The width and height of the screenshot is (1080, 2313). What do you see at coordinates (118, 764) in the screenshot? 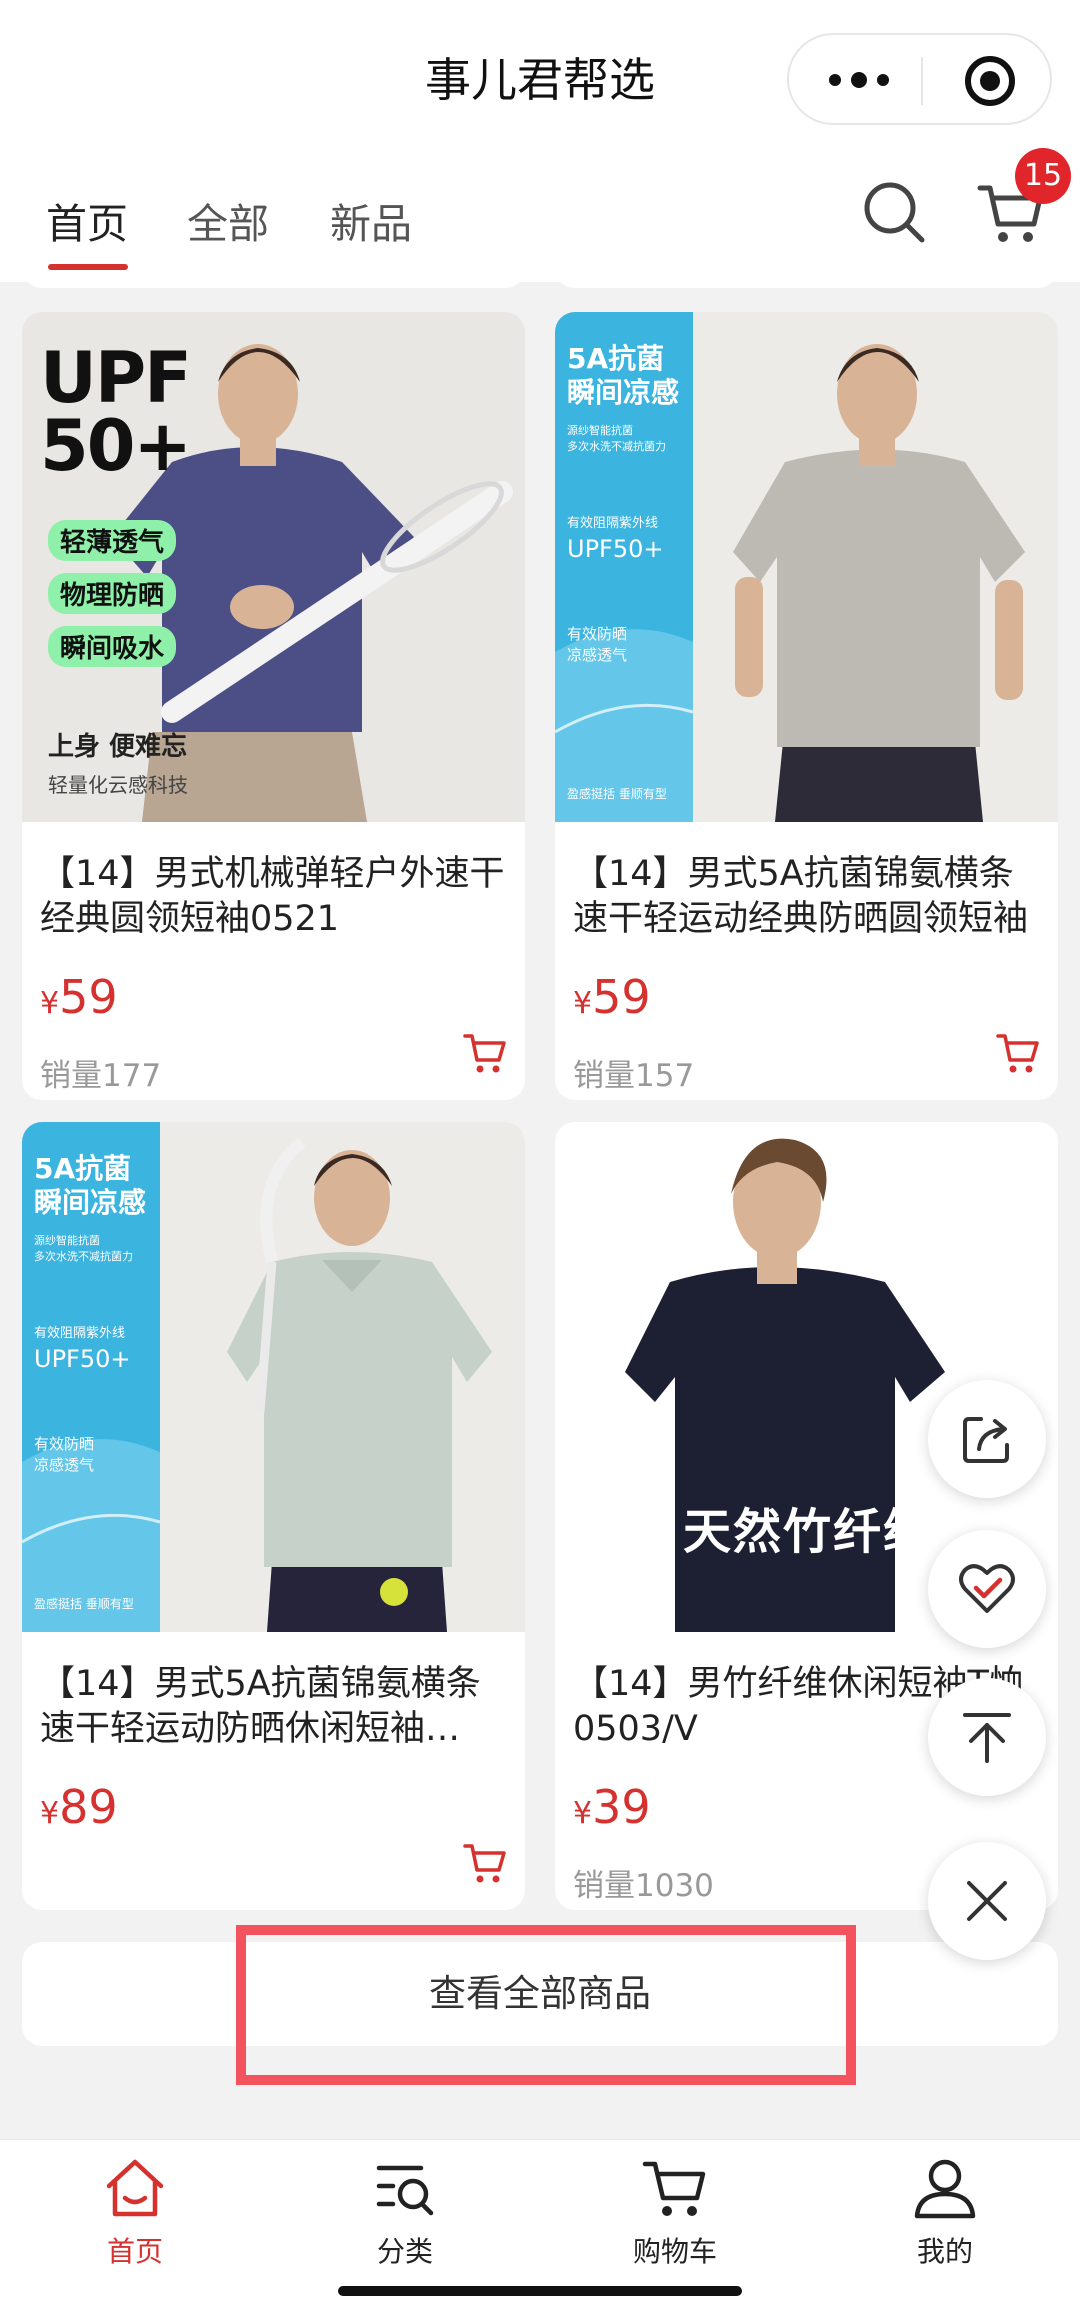
I see `image-tagline: 上身 便难忘 轻量化云感科技` at bounding box center [118, 764].